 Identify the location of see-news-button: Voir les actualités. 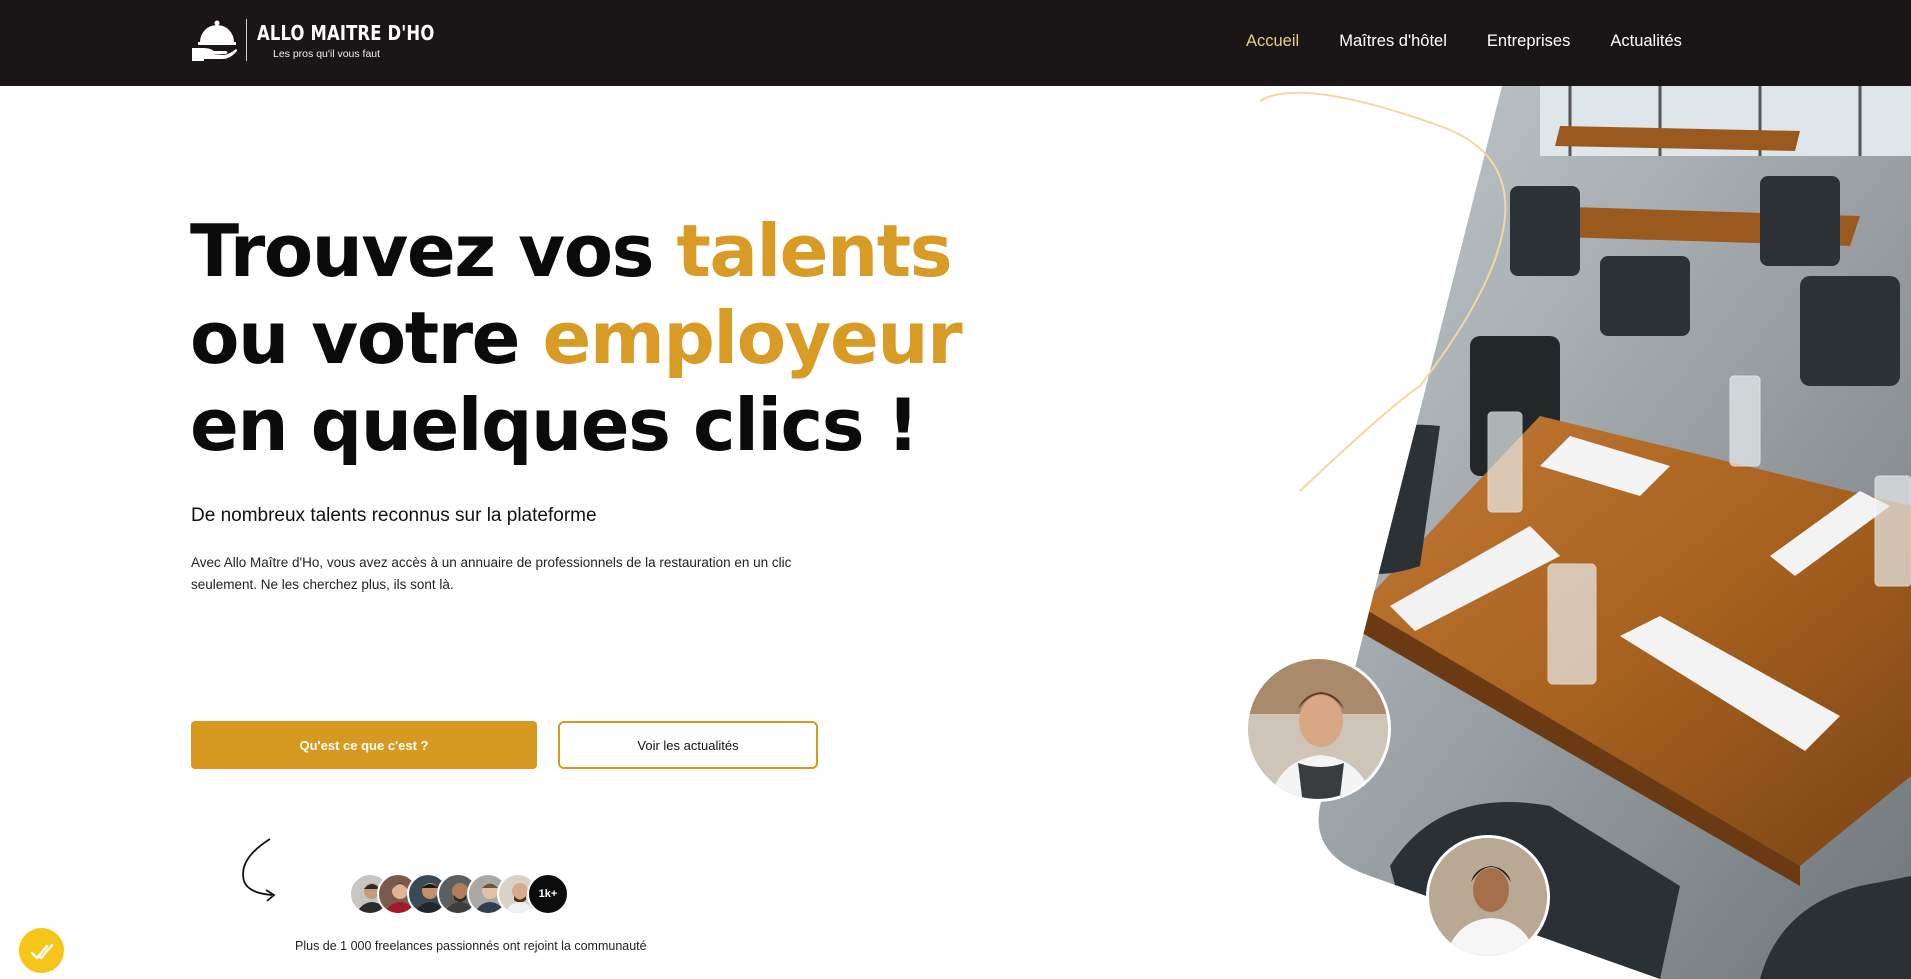
(688, 745).